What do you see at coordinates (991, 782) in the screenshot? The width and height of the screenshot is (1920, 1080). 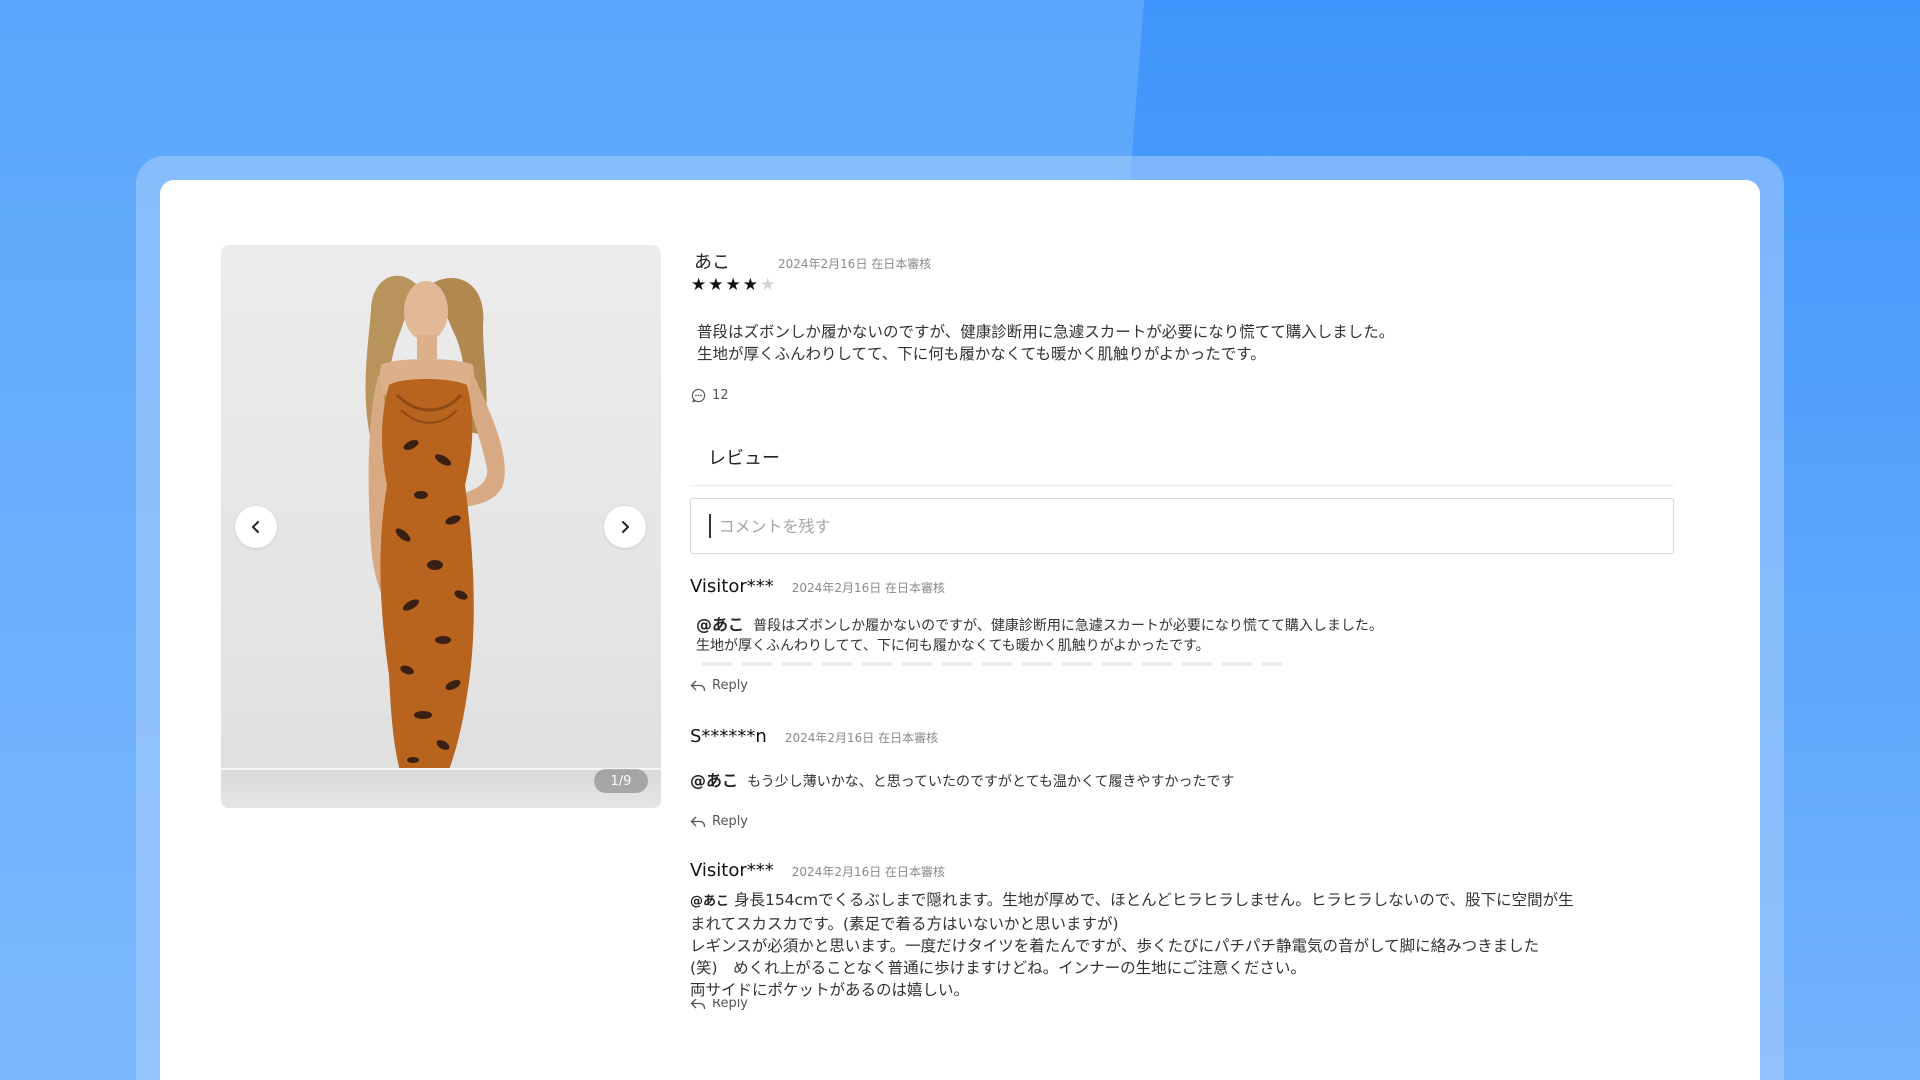 I see `reply-text: もう少し薄いかな、と思っていたのですがとても温かくて履きやすかったです` at bounding box center [991, 782].